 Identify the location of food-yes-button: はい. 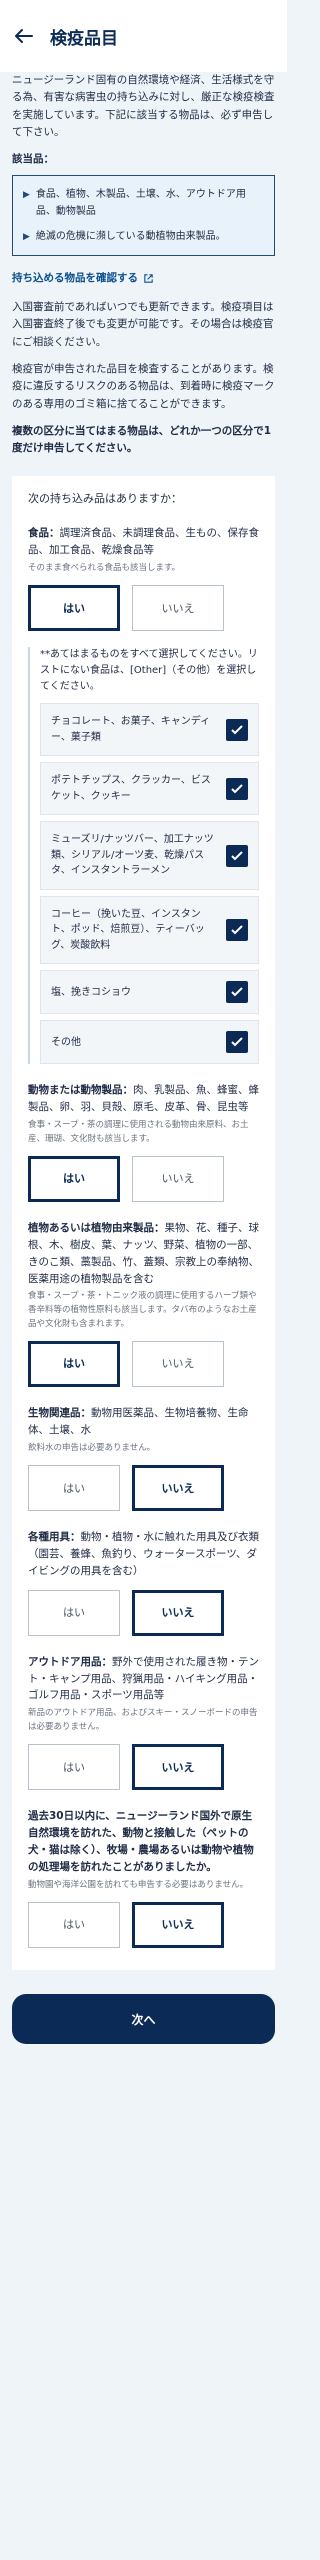
(74, 608).